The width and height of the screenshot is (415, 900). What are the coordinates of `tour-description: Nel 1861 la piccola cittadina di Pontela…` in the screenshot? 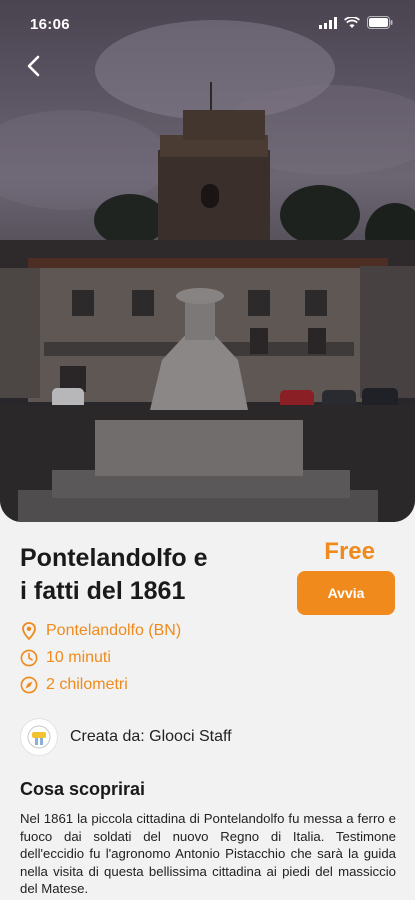 It's located at (208, 854).